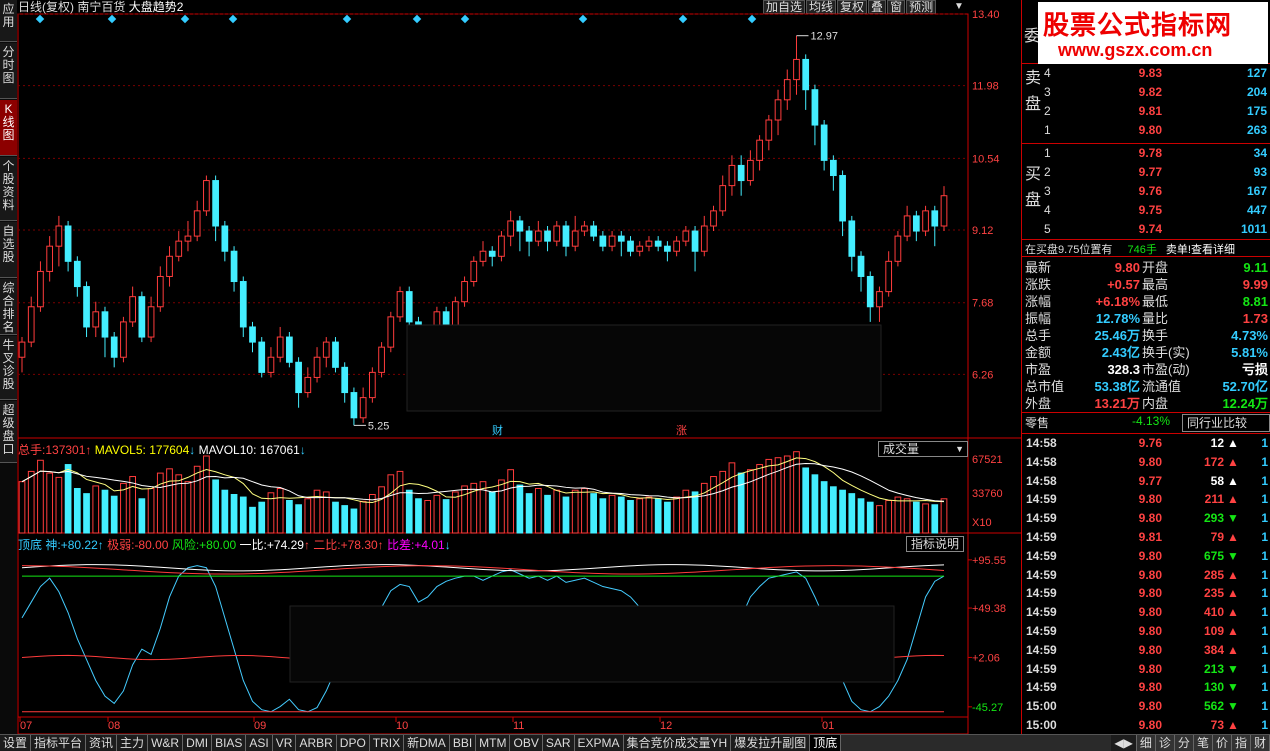  What do you see at coordinates (1124, 743) in the screenshot?
I see `tab-scroll-icon: ◀▶` at bounding box center [1124, 743].